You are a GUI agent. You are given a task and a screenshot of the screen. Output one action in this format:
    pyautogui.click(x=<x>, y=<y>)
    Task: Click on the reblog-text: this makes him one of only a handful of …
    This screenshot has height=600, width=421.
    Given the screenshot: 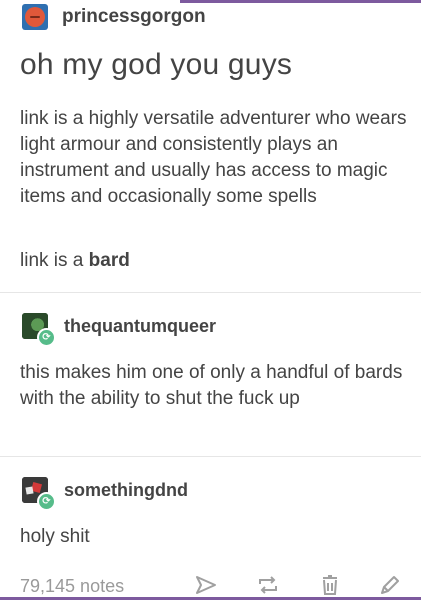 What is the action you would take?
    pyautogui.click(x=211, y=385)
    